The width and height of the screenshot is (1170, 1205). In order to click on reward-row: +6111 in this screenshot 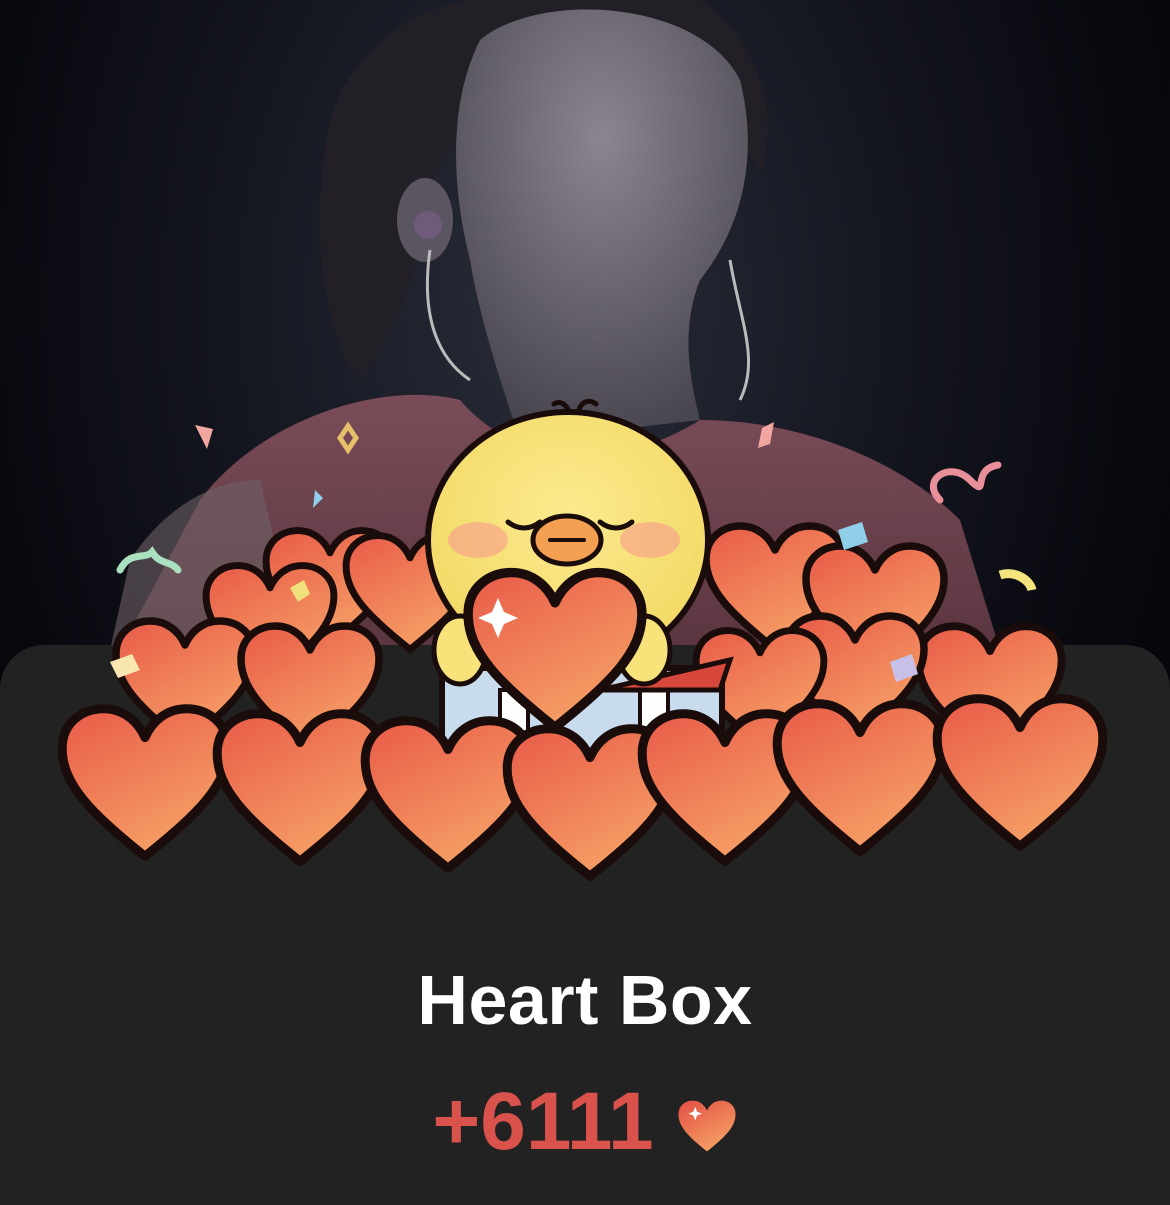, I will do `click(585, 1122)`.